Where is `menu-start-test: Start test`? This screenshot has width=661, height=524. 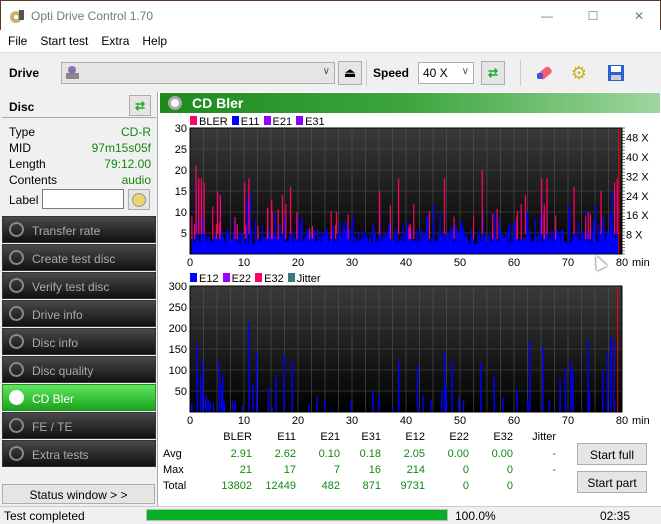 menu-start-test: Start test is located at coordinates (62, 40).